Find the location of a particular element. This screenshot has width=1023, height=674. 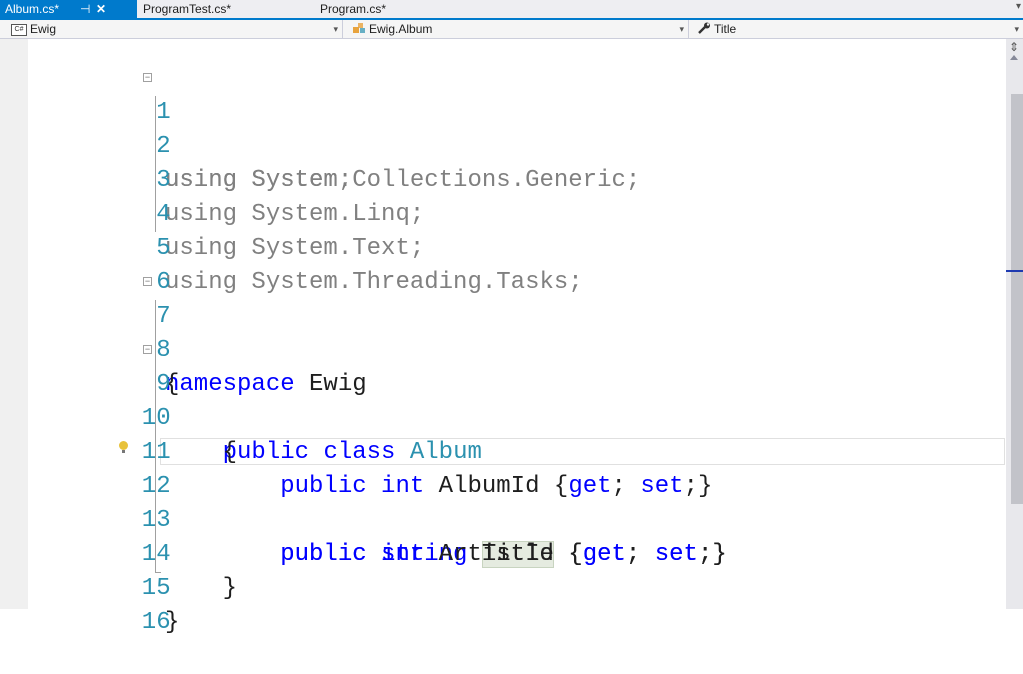

code-line: 10 { is located at coordinates (502, 417).